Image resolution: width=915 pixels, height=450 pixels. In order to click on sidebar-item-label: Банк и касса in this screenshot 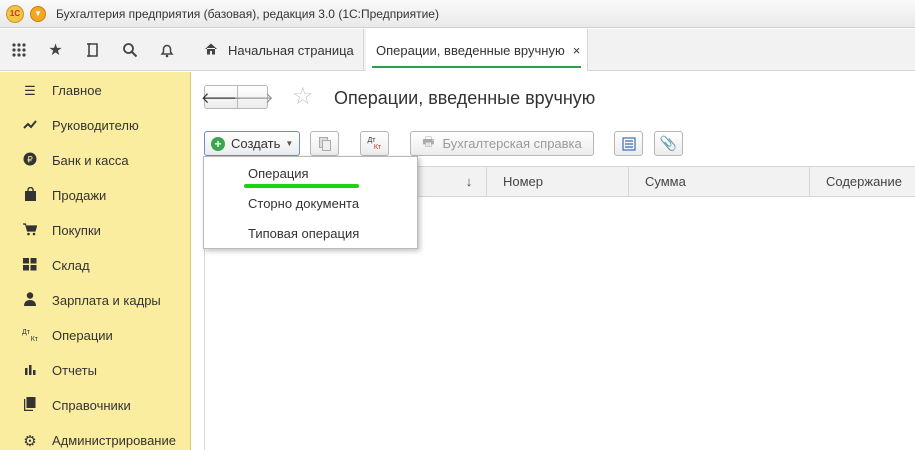, I will do `click(90, 160)`.